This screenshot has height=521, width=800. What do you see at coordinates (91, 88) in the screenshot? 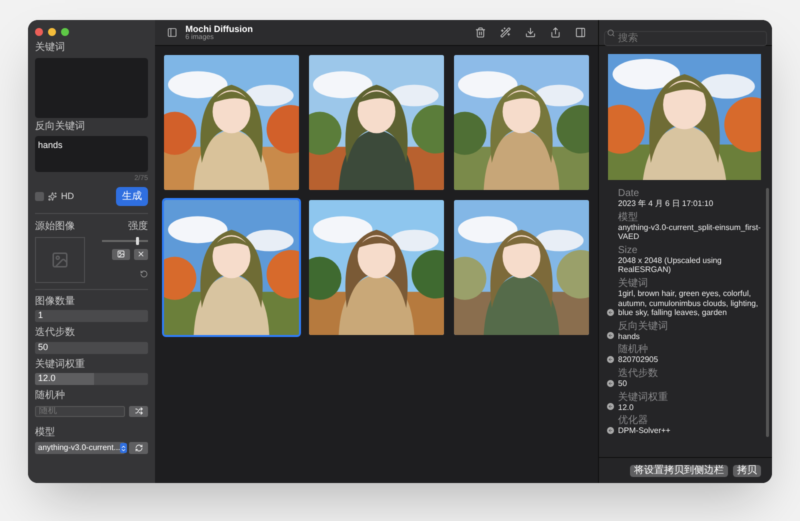
I see `prompt-field` at bounding box center [91, 88].